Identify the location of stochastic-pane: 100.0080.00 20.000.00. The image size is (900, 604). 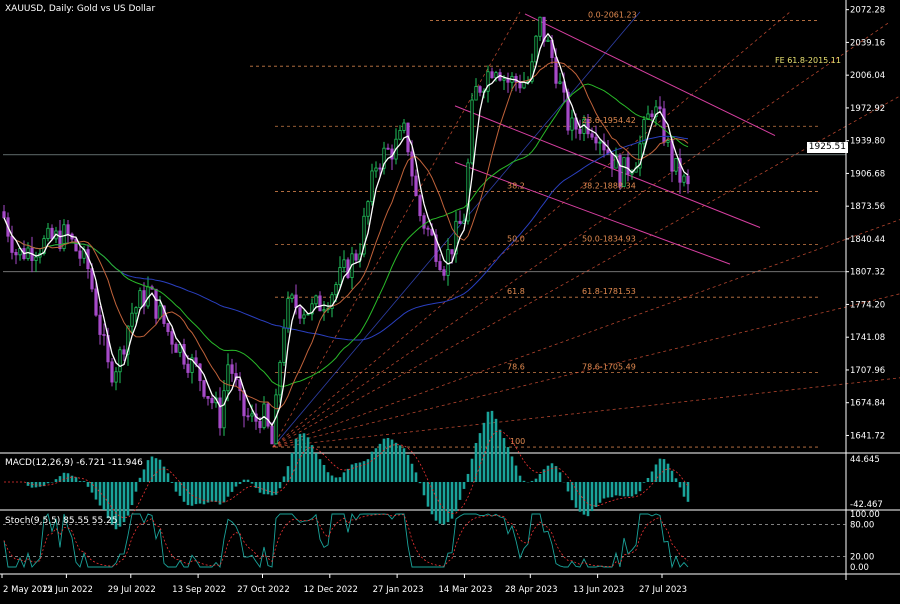
(441, 541).